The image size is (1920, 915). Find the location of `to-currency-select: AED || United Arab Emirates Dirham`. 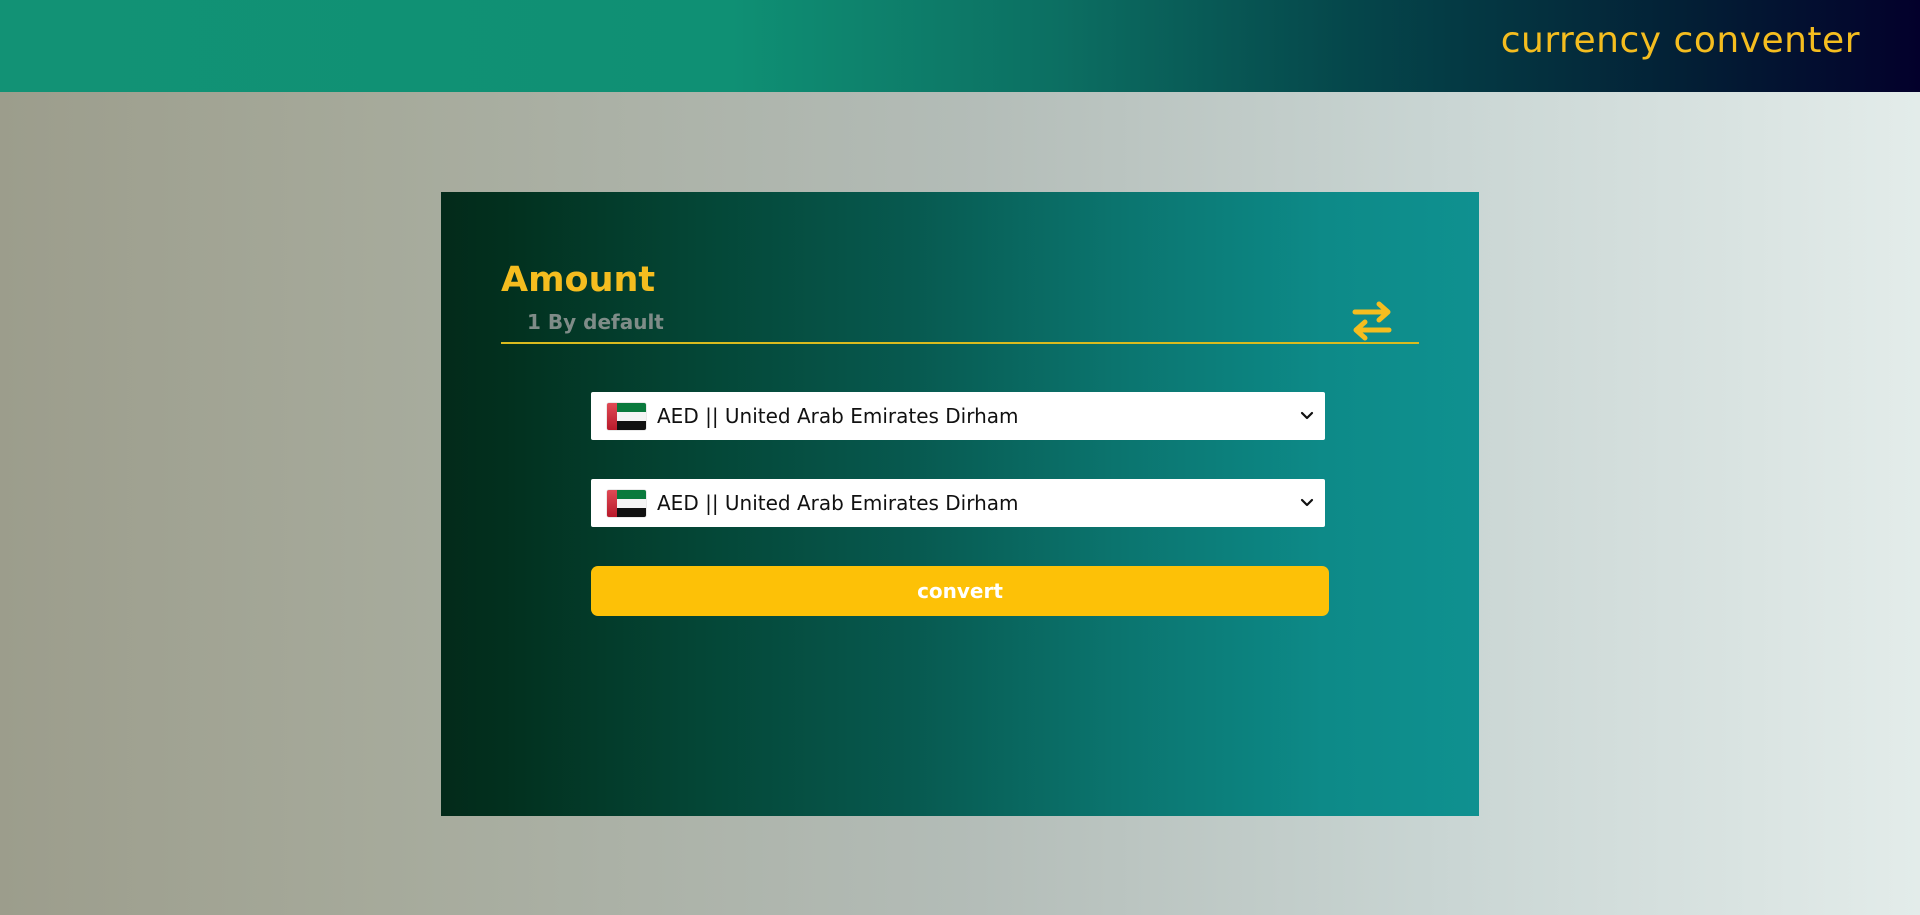

to-currency-select: AED || United Arab Emirates Dirham is located at coordinates (958, 503).